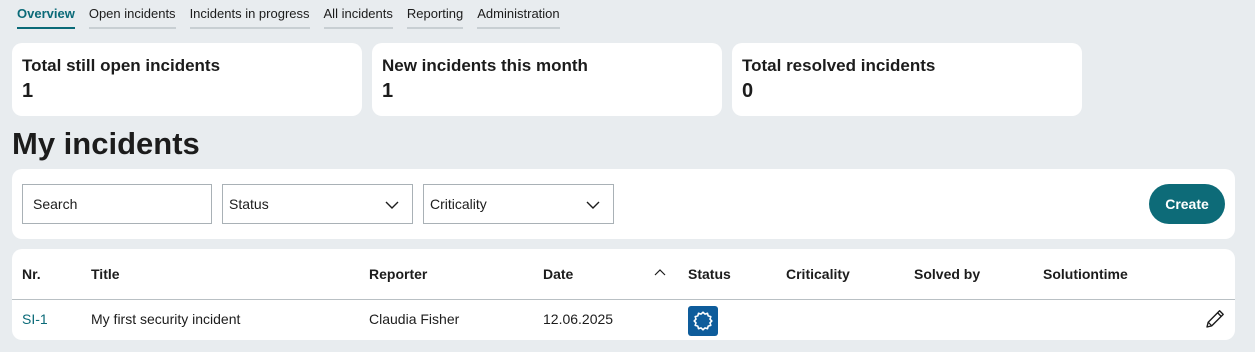 This screenshot has width=1255, height=352. What do you see at coordinates (117, 204) in the screenshot?
I see `search-input` at bounding box center [117, 204].